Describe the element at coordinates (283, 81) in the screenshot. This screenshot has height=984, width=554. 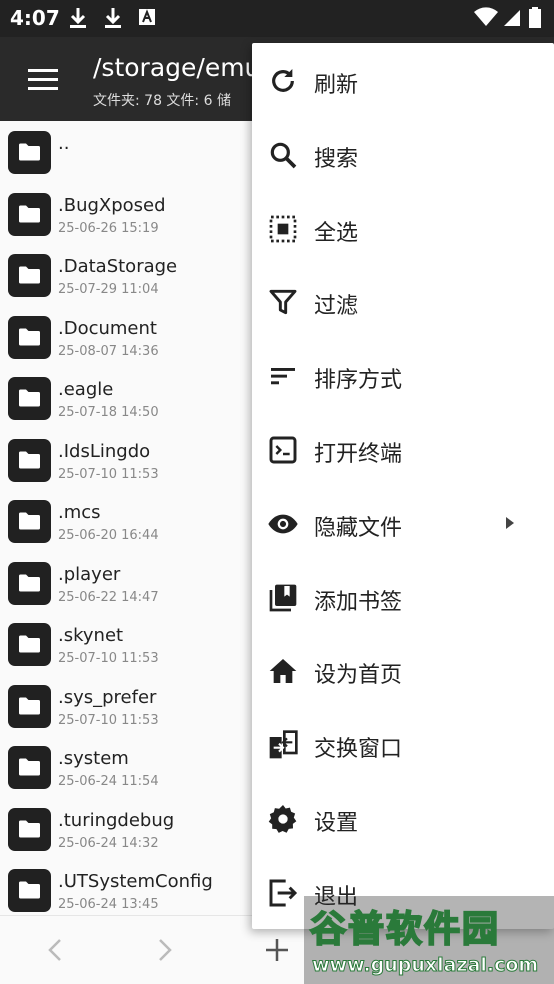
I see `refresh-icon` at that location.